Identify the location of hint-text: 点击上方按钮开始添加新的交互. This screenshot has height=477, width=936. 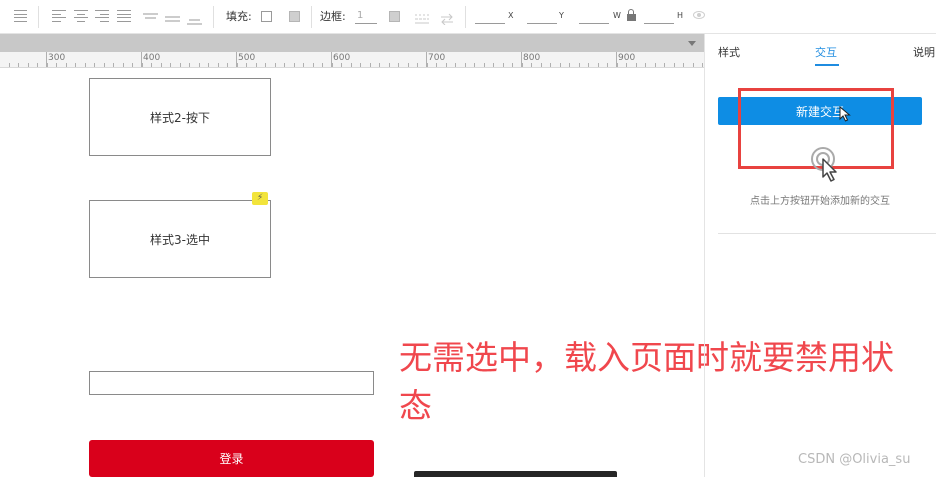
(820, 201).